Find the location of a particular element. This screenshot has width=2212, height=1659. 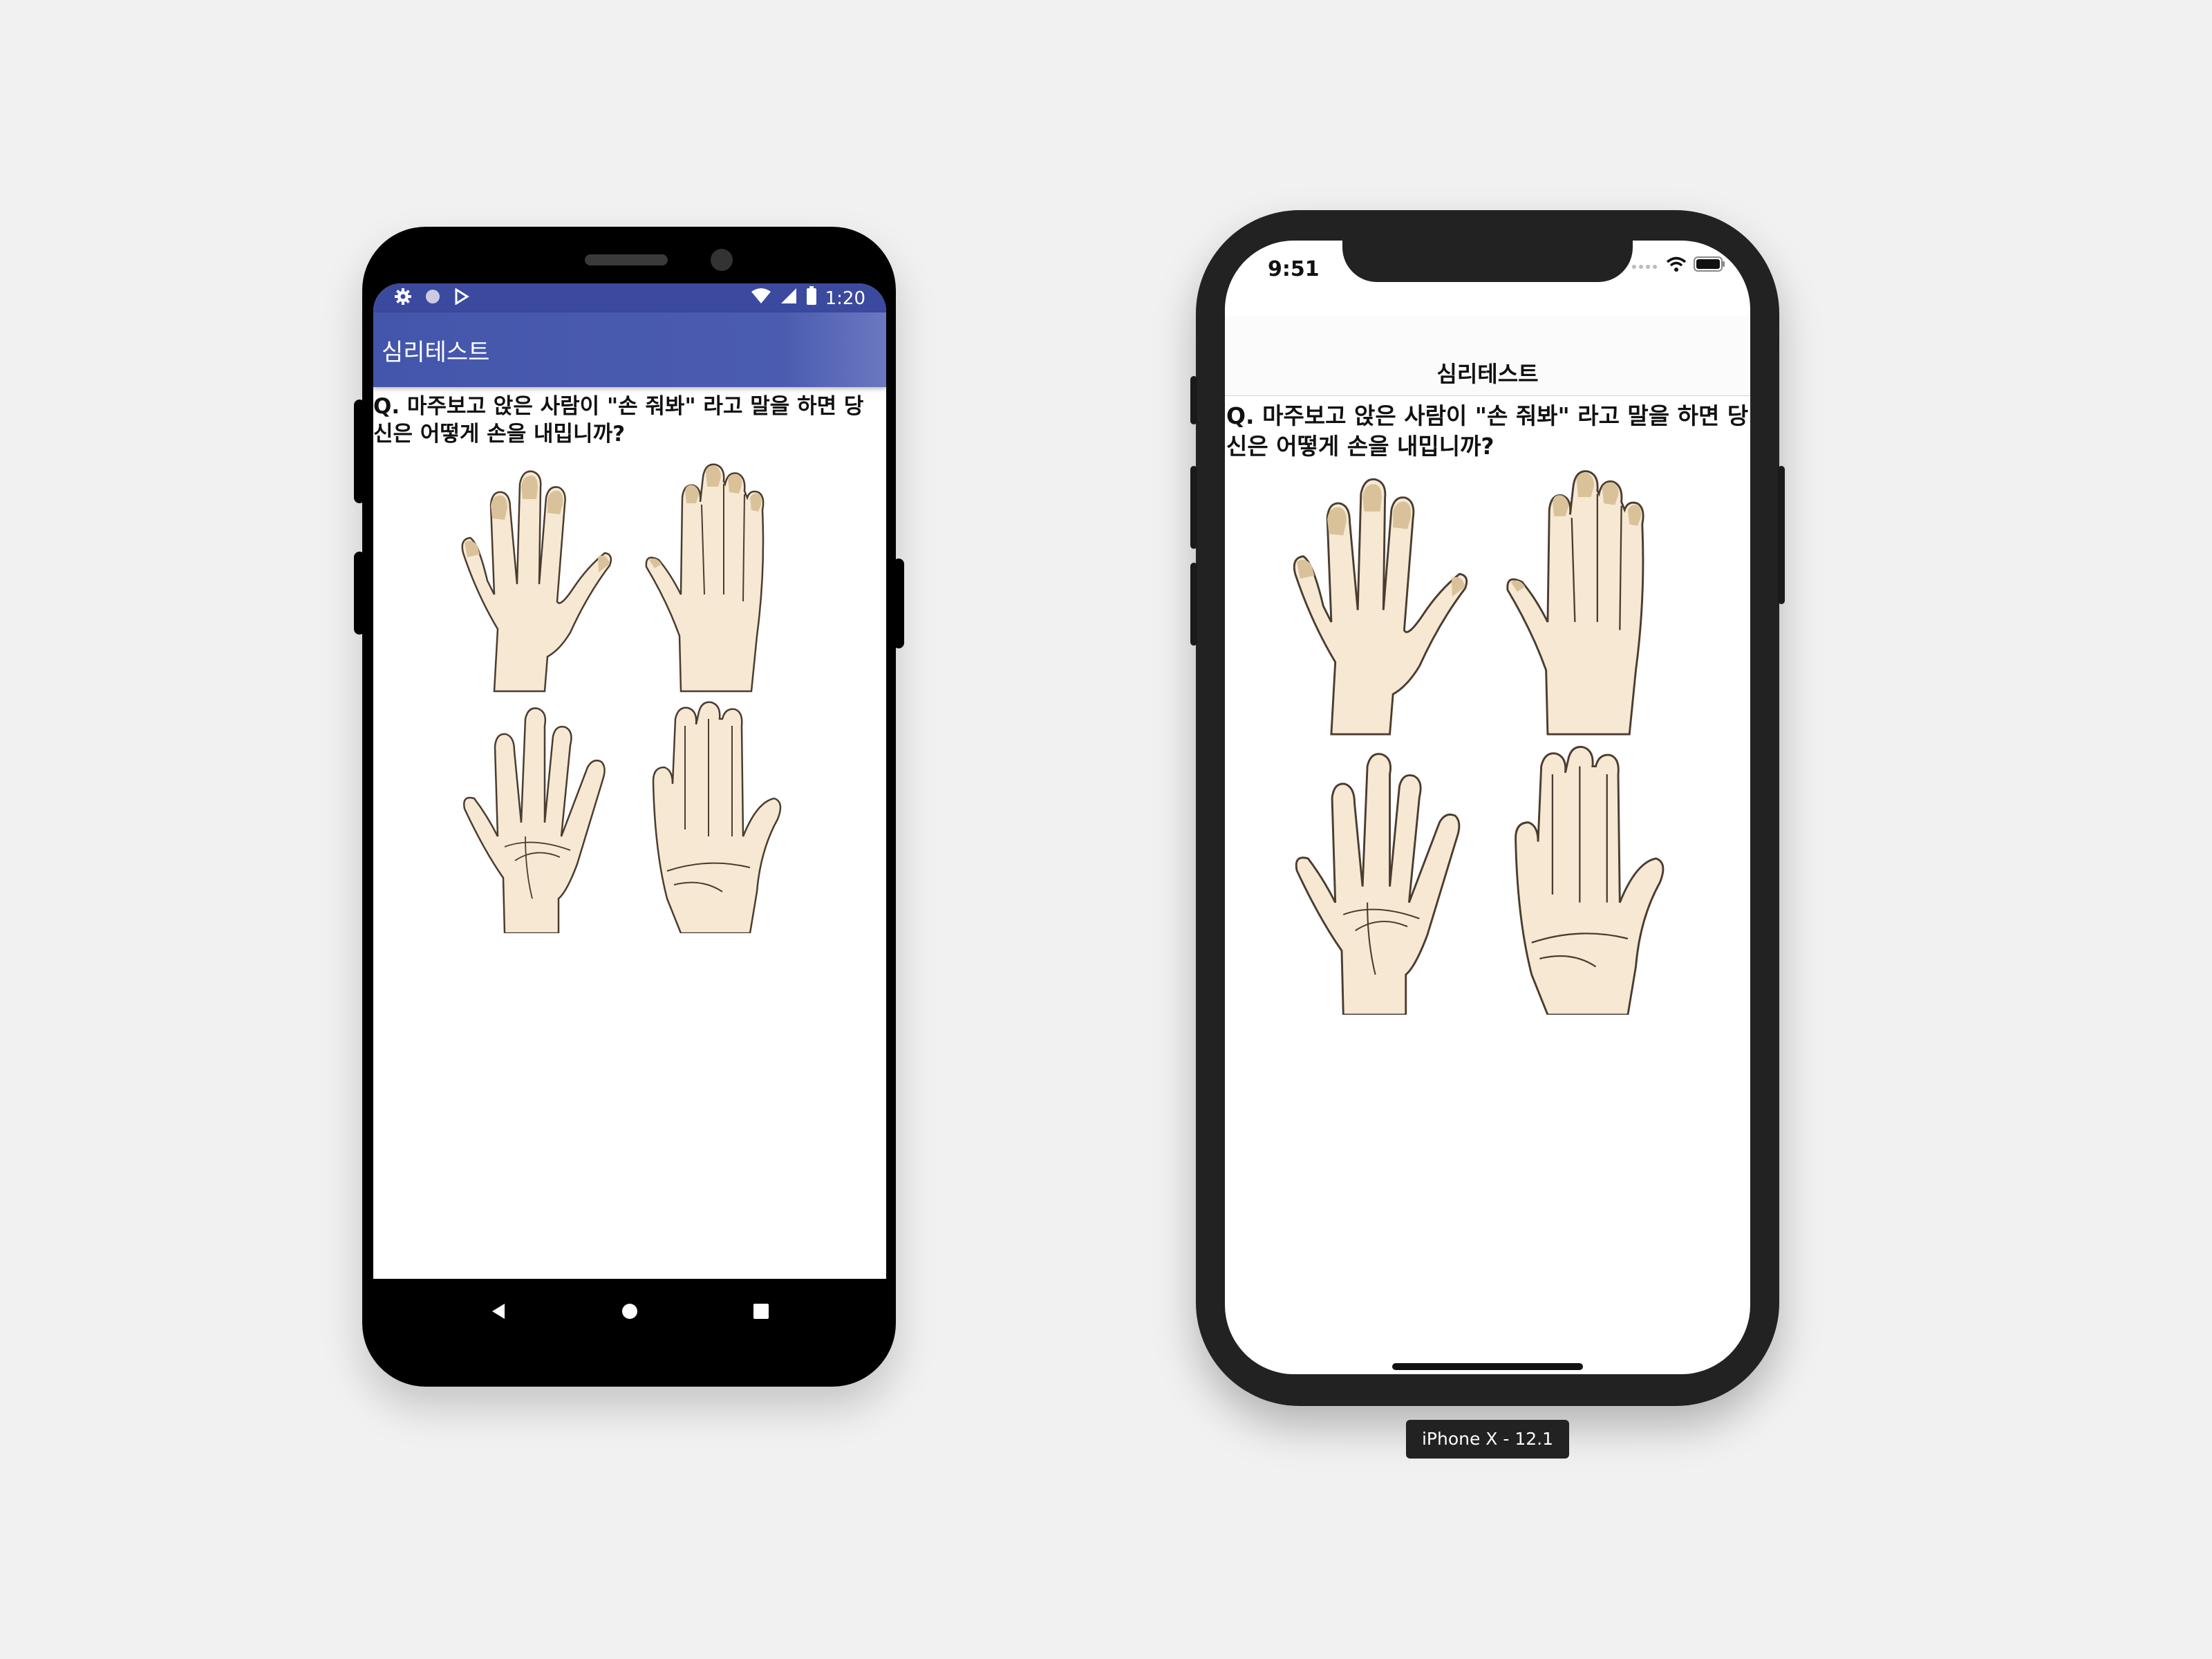

signal-icon is located at coordinates (789, 298).